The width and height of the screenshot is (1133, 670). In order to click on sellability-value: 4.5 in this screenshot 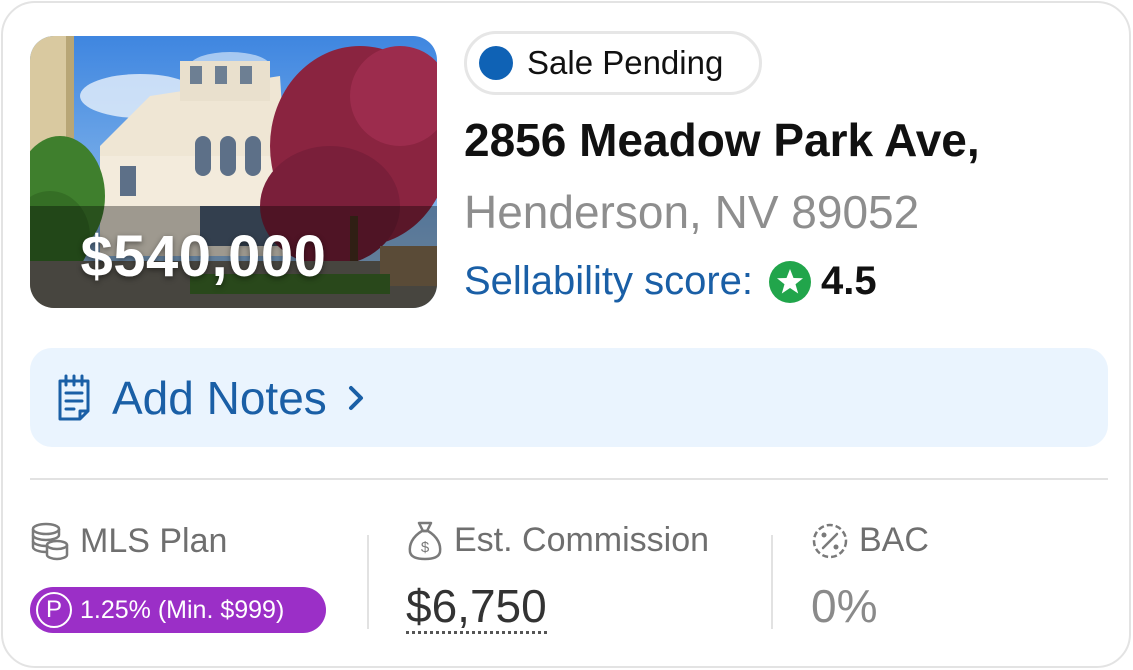, I will do `click(849, 281)`.